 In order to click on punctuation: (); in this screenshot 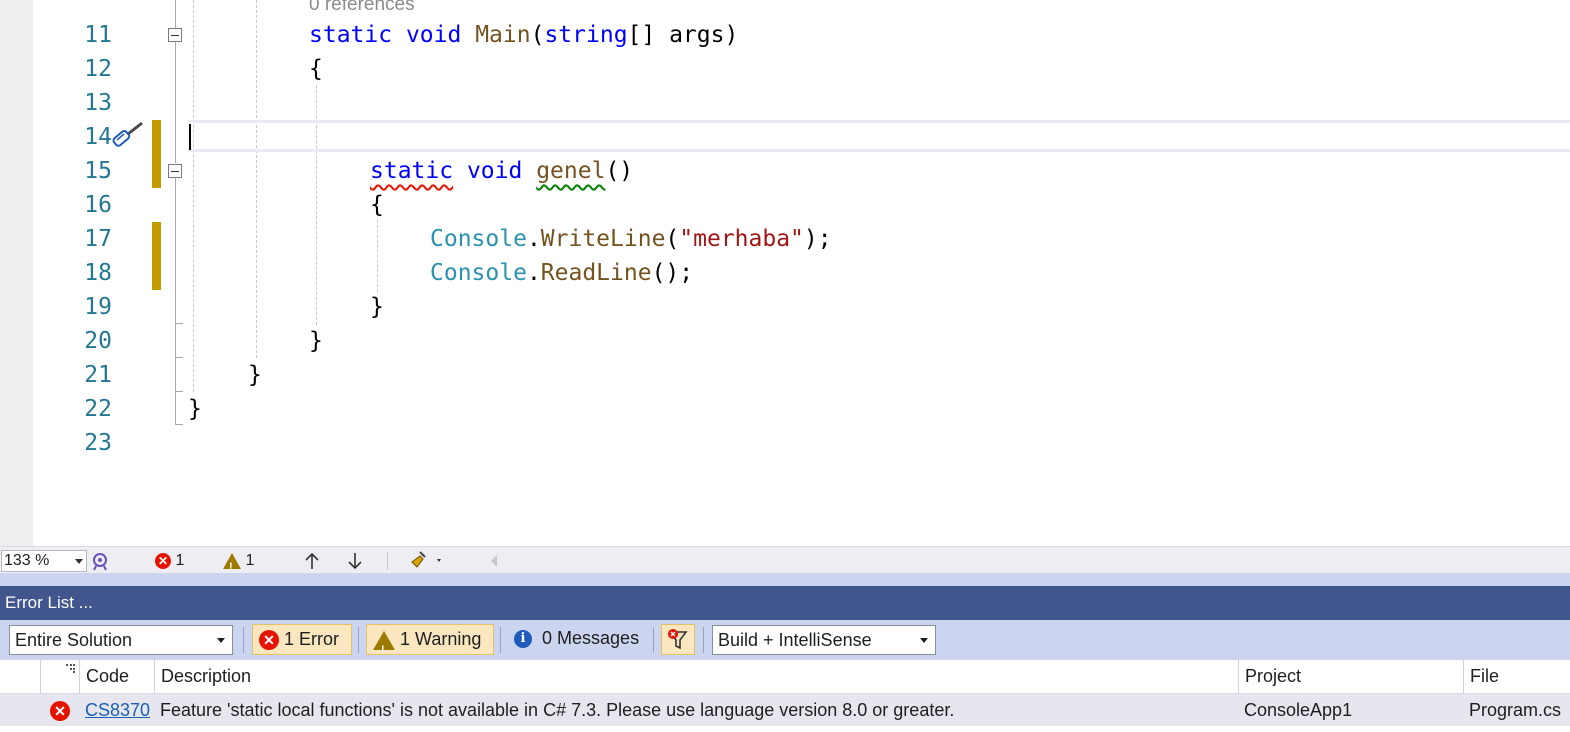, I will do `click(672, 273)`.